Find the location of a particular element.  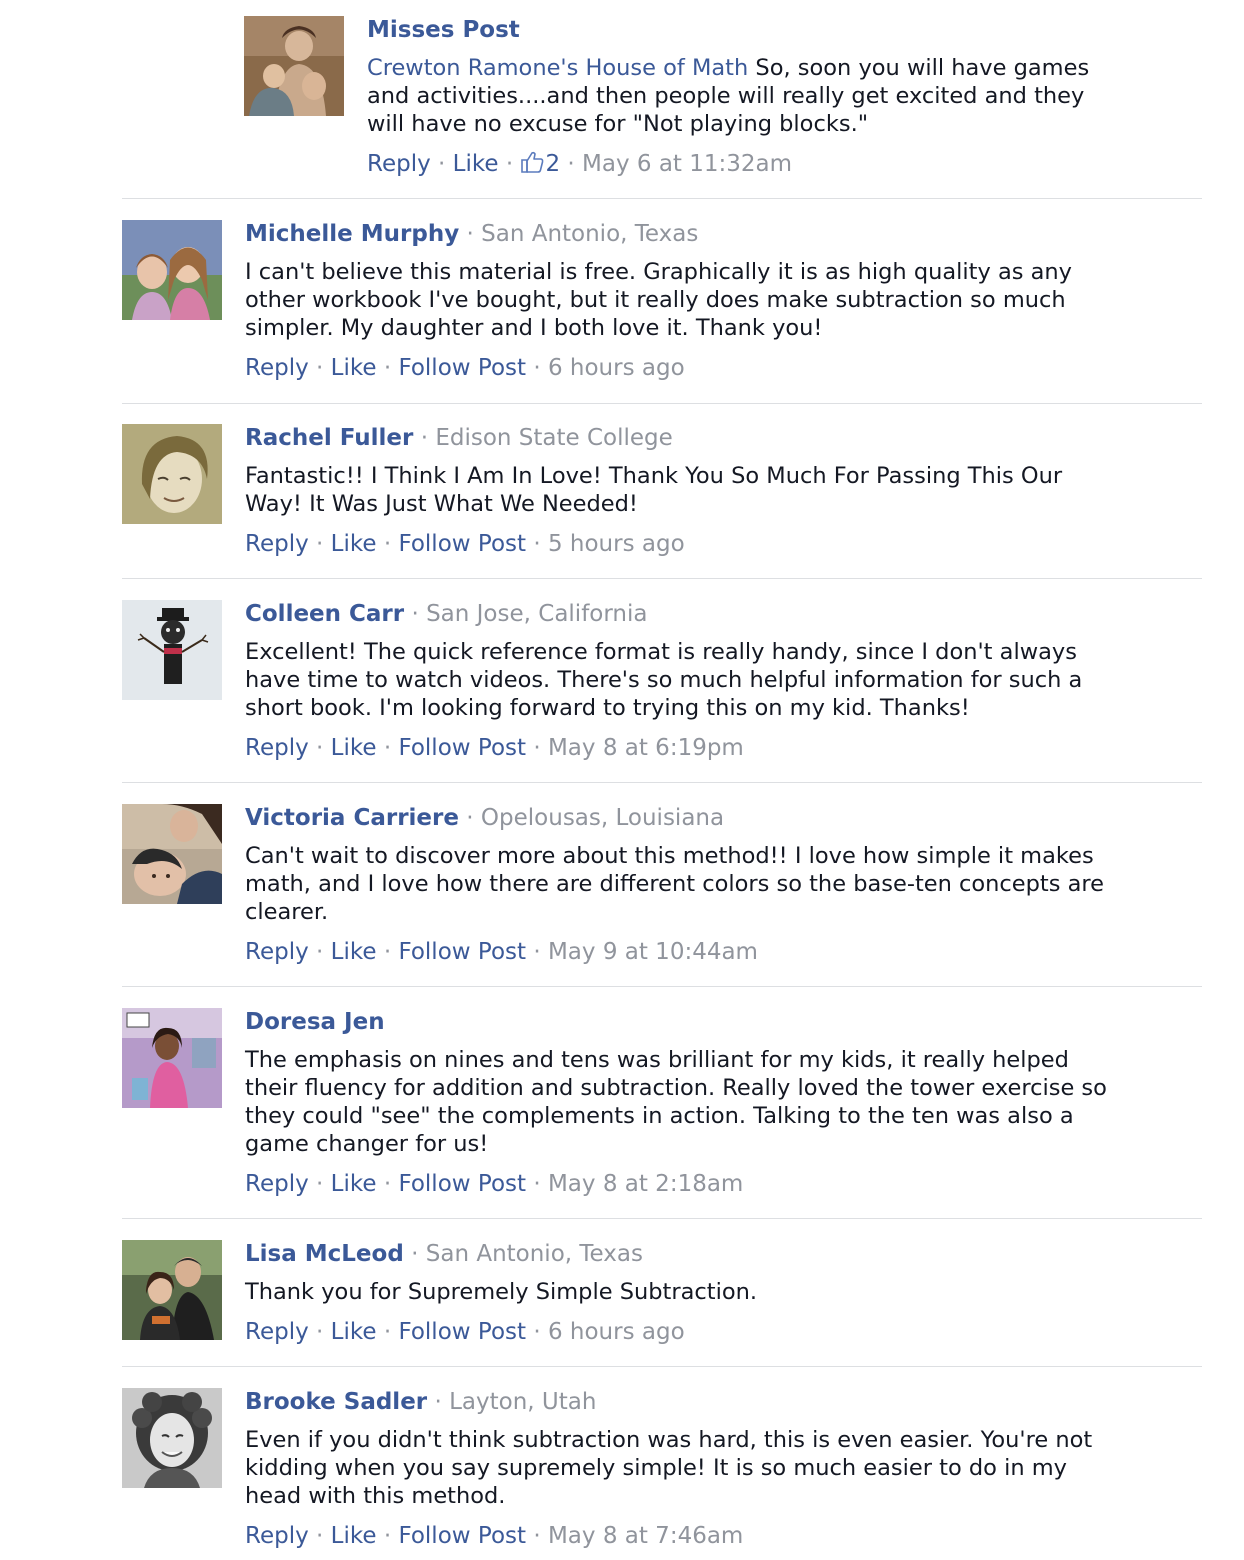

cartoon-avatar-icon is located at coordinates (172, 1058).